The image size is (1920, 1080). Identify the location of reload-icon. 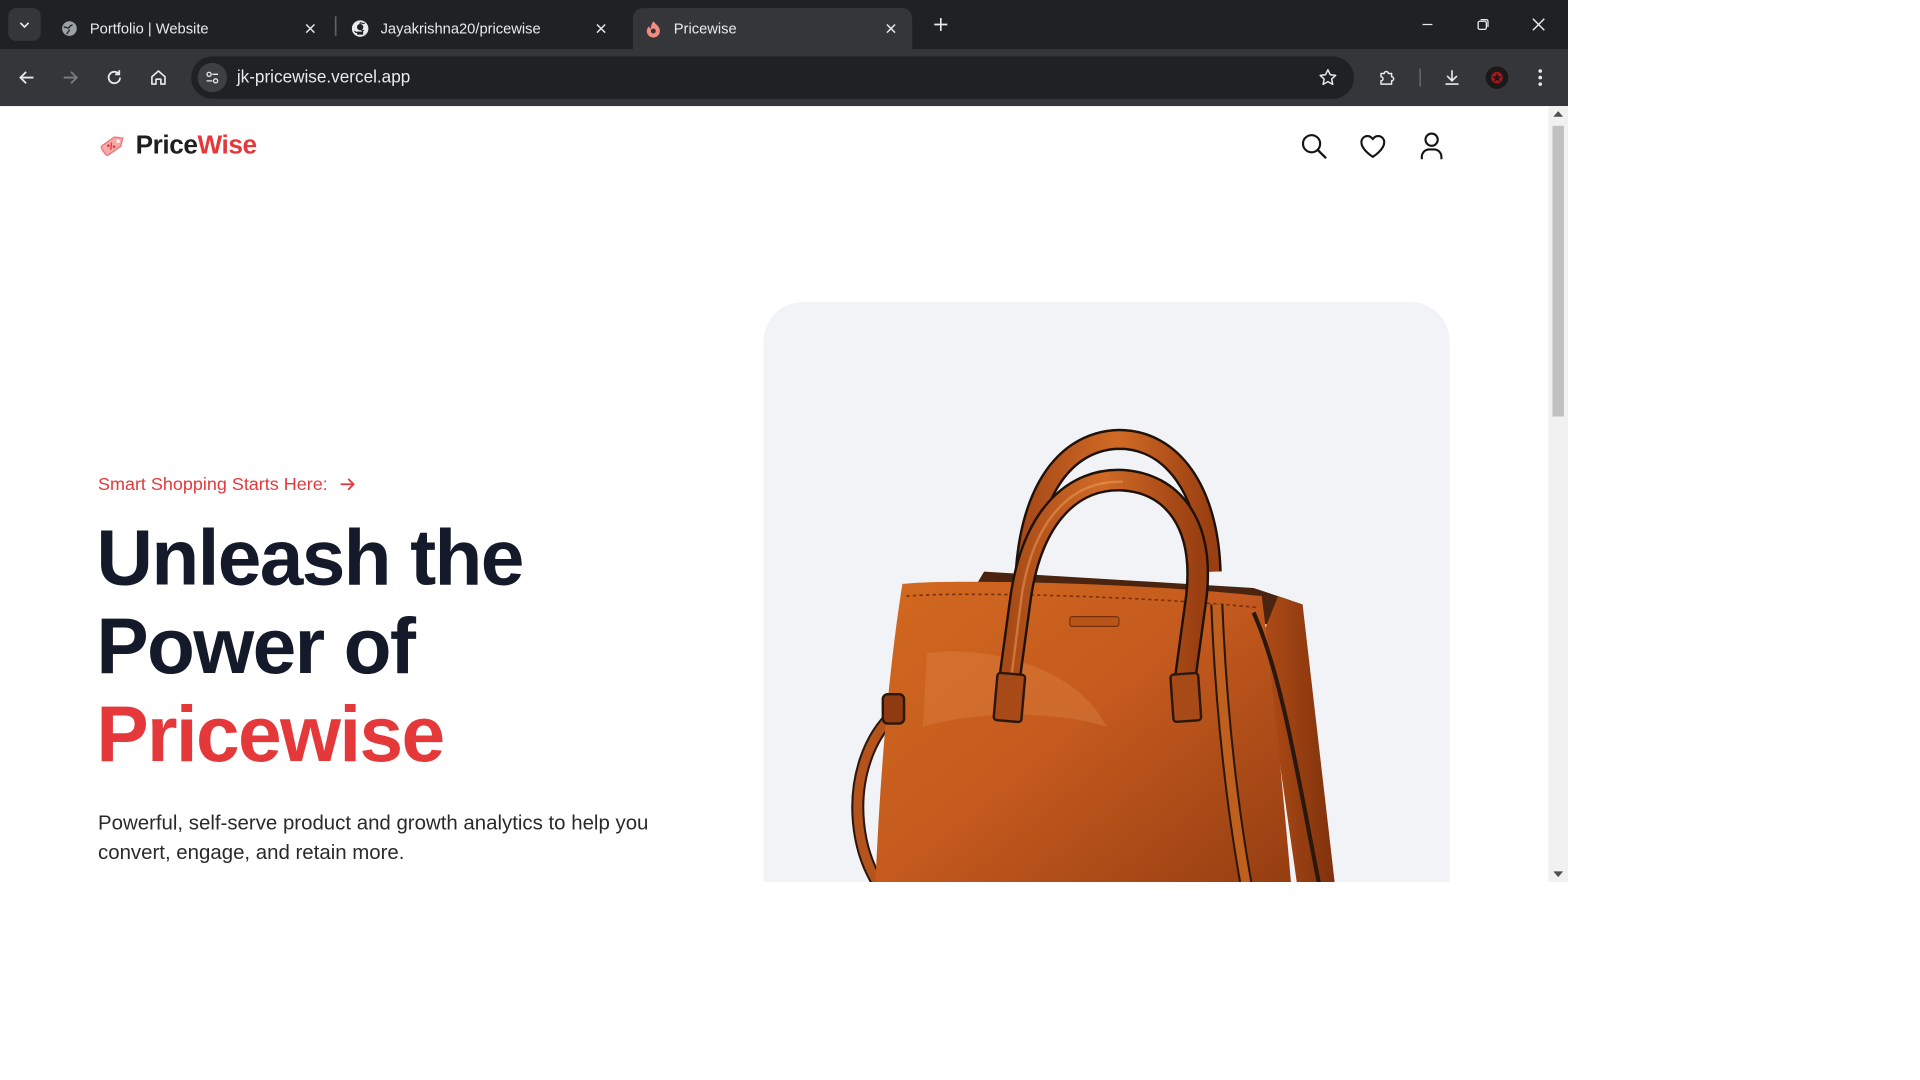
(114, 77).